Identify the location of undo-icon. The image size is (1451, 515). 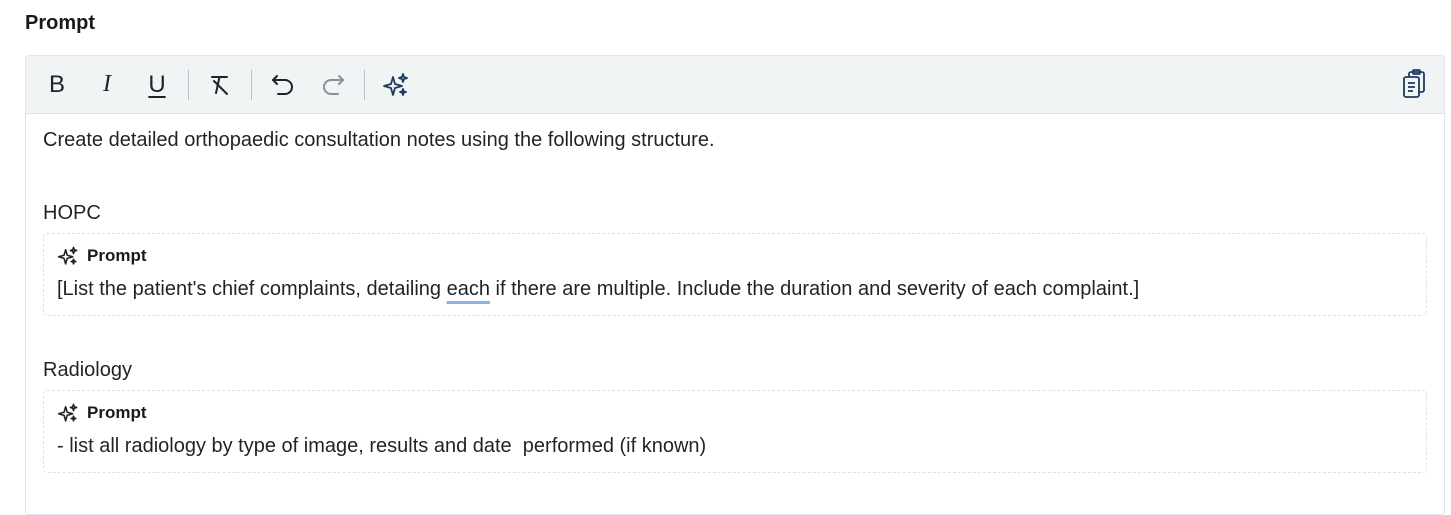
(282, 84).